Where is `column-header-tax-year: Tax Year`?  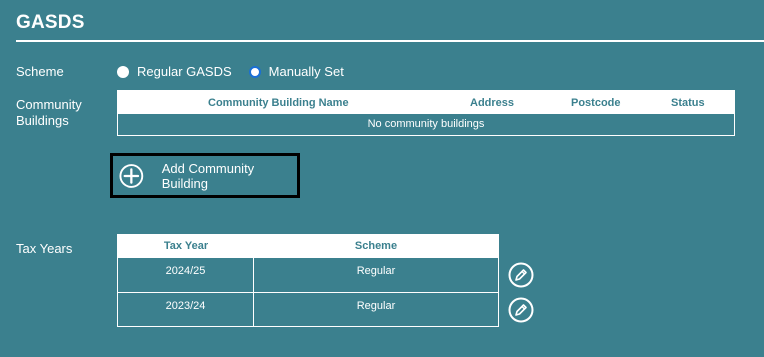
column-header-tax-year: Tax Year is located at coordinates (186, 246).